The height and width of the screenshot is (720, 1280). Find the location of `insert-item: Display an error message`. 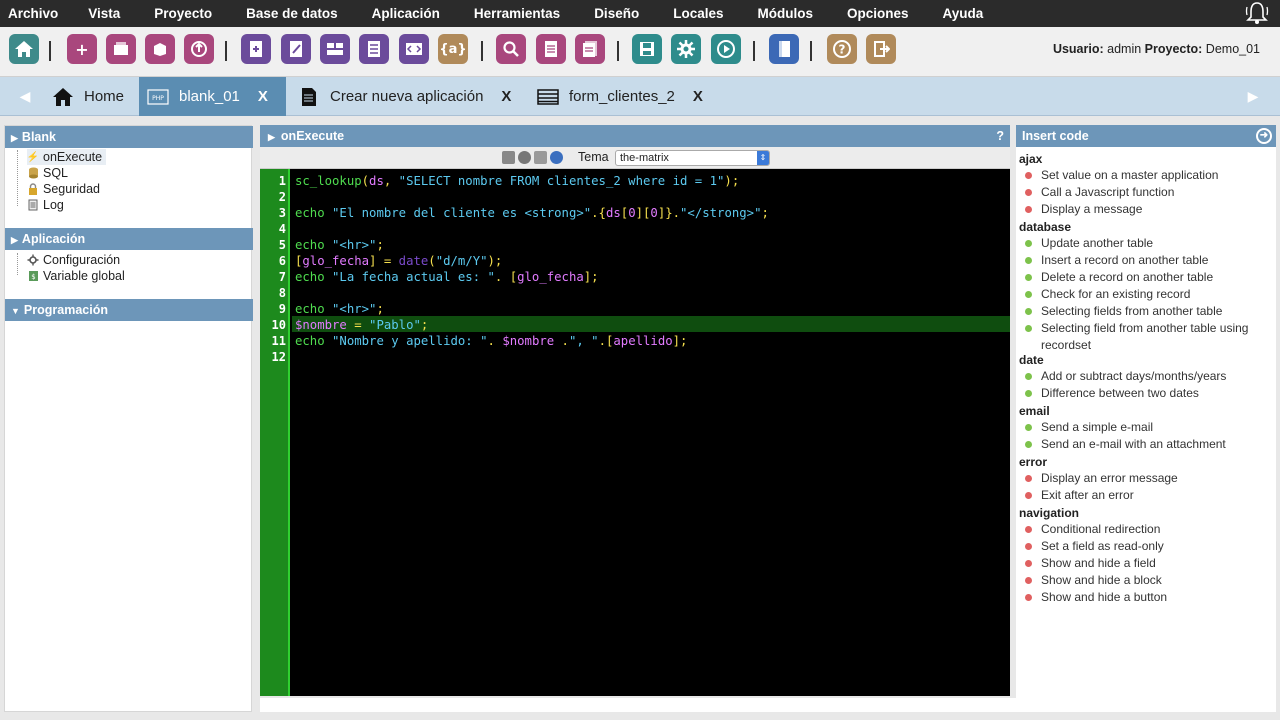

insert-item: Display an error message is located at coordinates (1148, 478).